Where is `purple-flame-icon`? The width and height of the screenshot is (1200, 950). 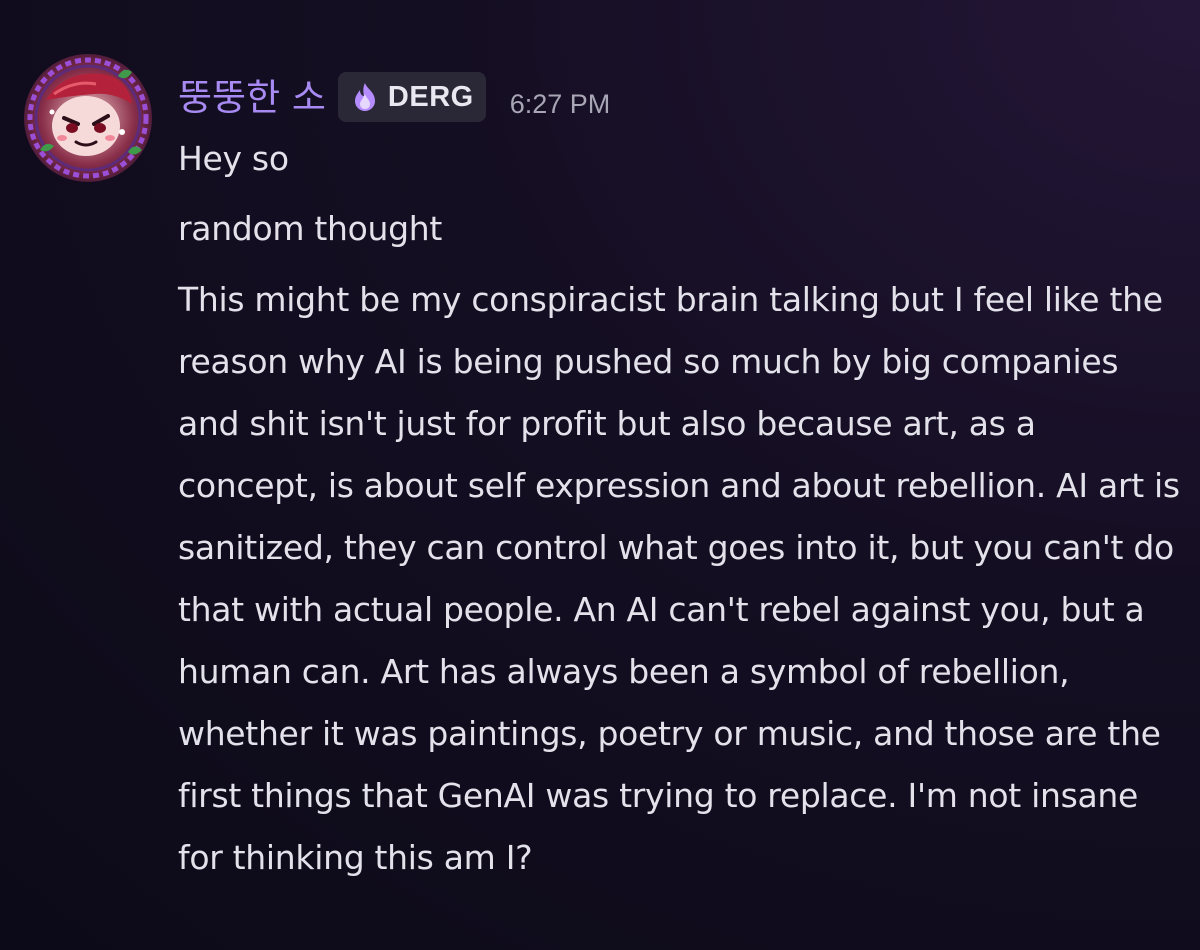 purple-flame-icon is located at coordinates (364, 97).